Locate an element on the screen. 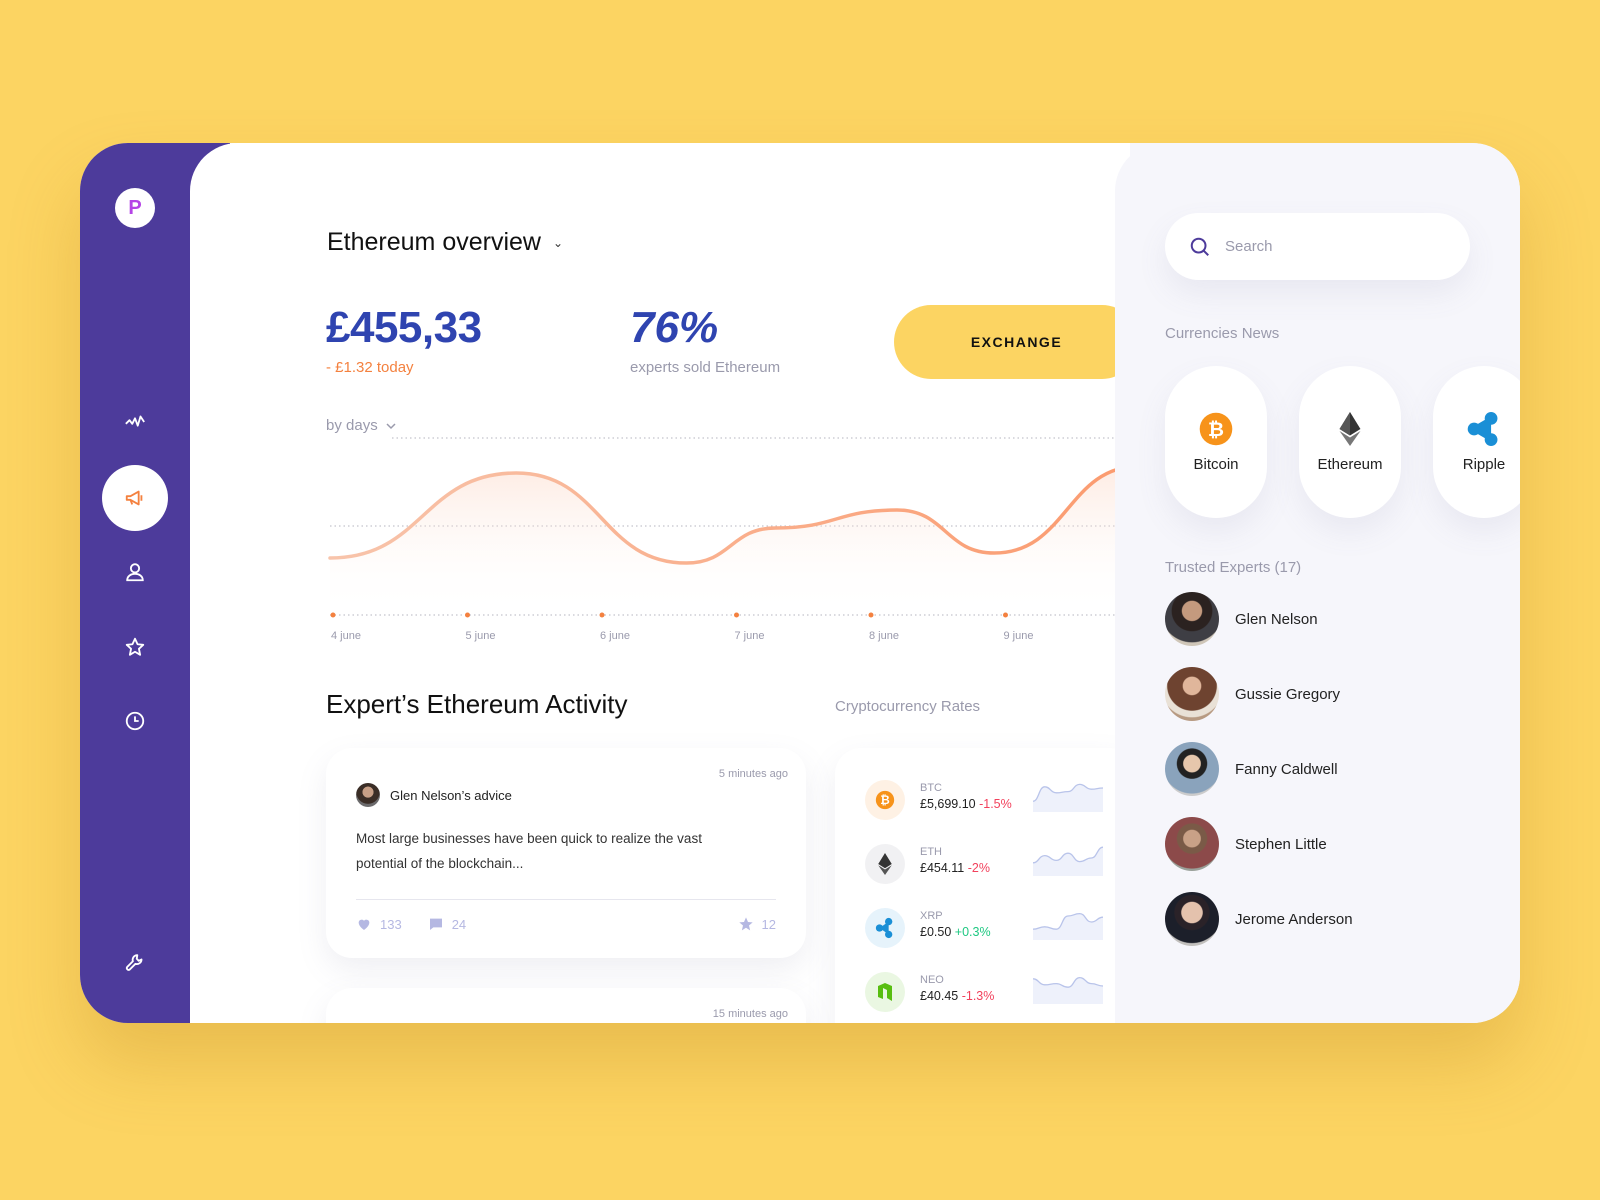  expert-item: Stephen Little is located at coordinates (1246, 844).